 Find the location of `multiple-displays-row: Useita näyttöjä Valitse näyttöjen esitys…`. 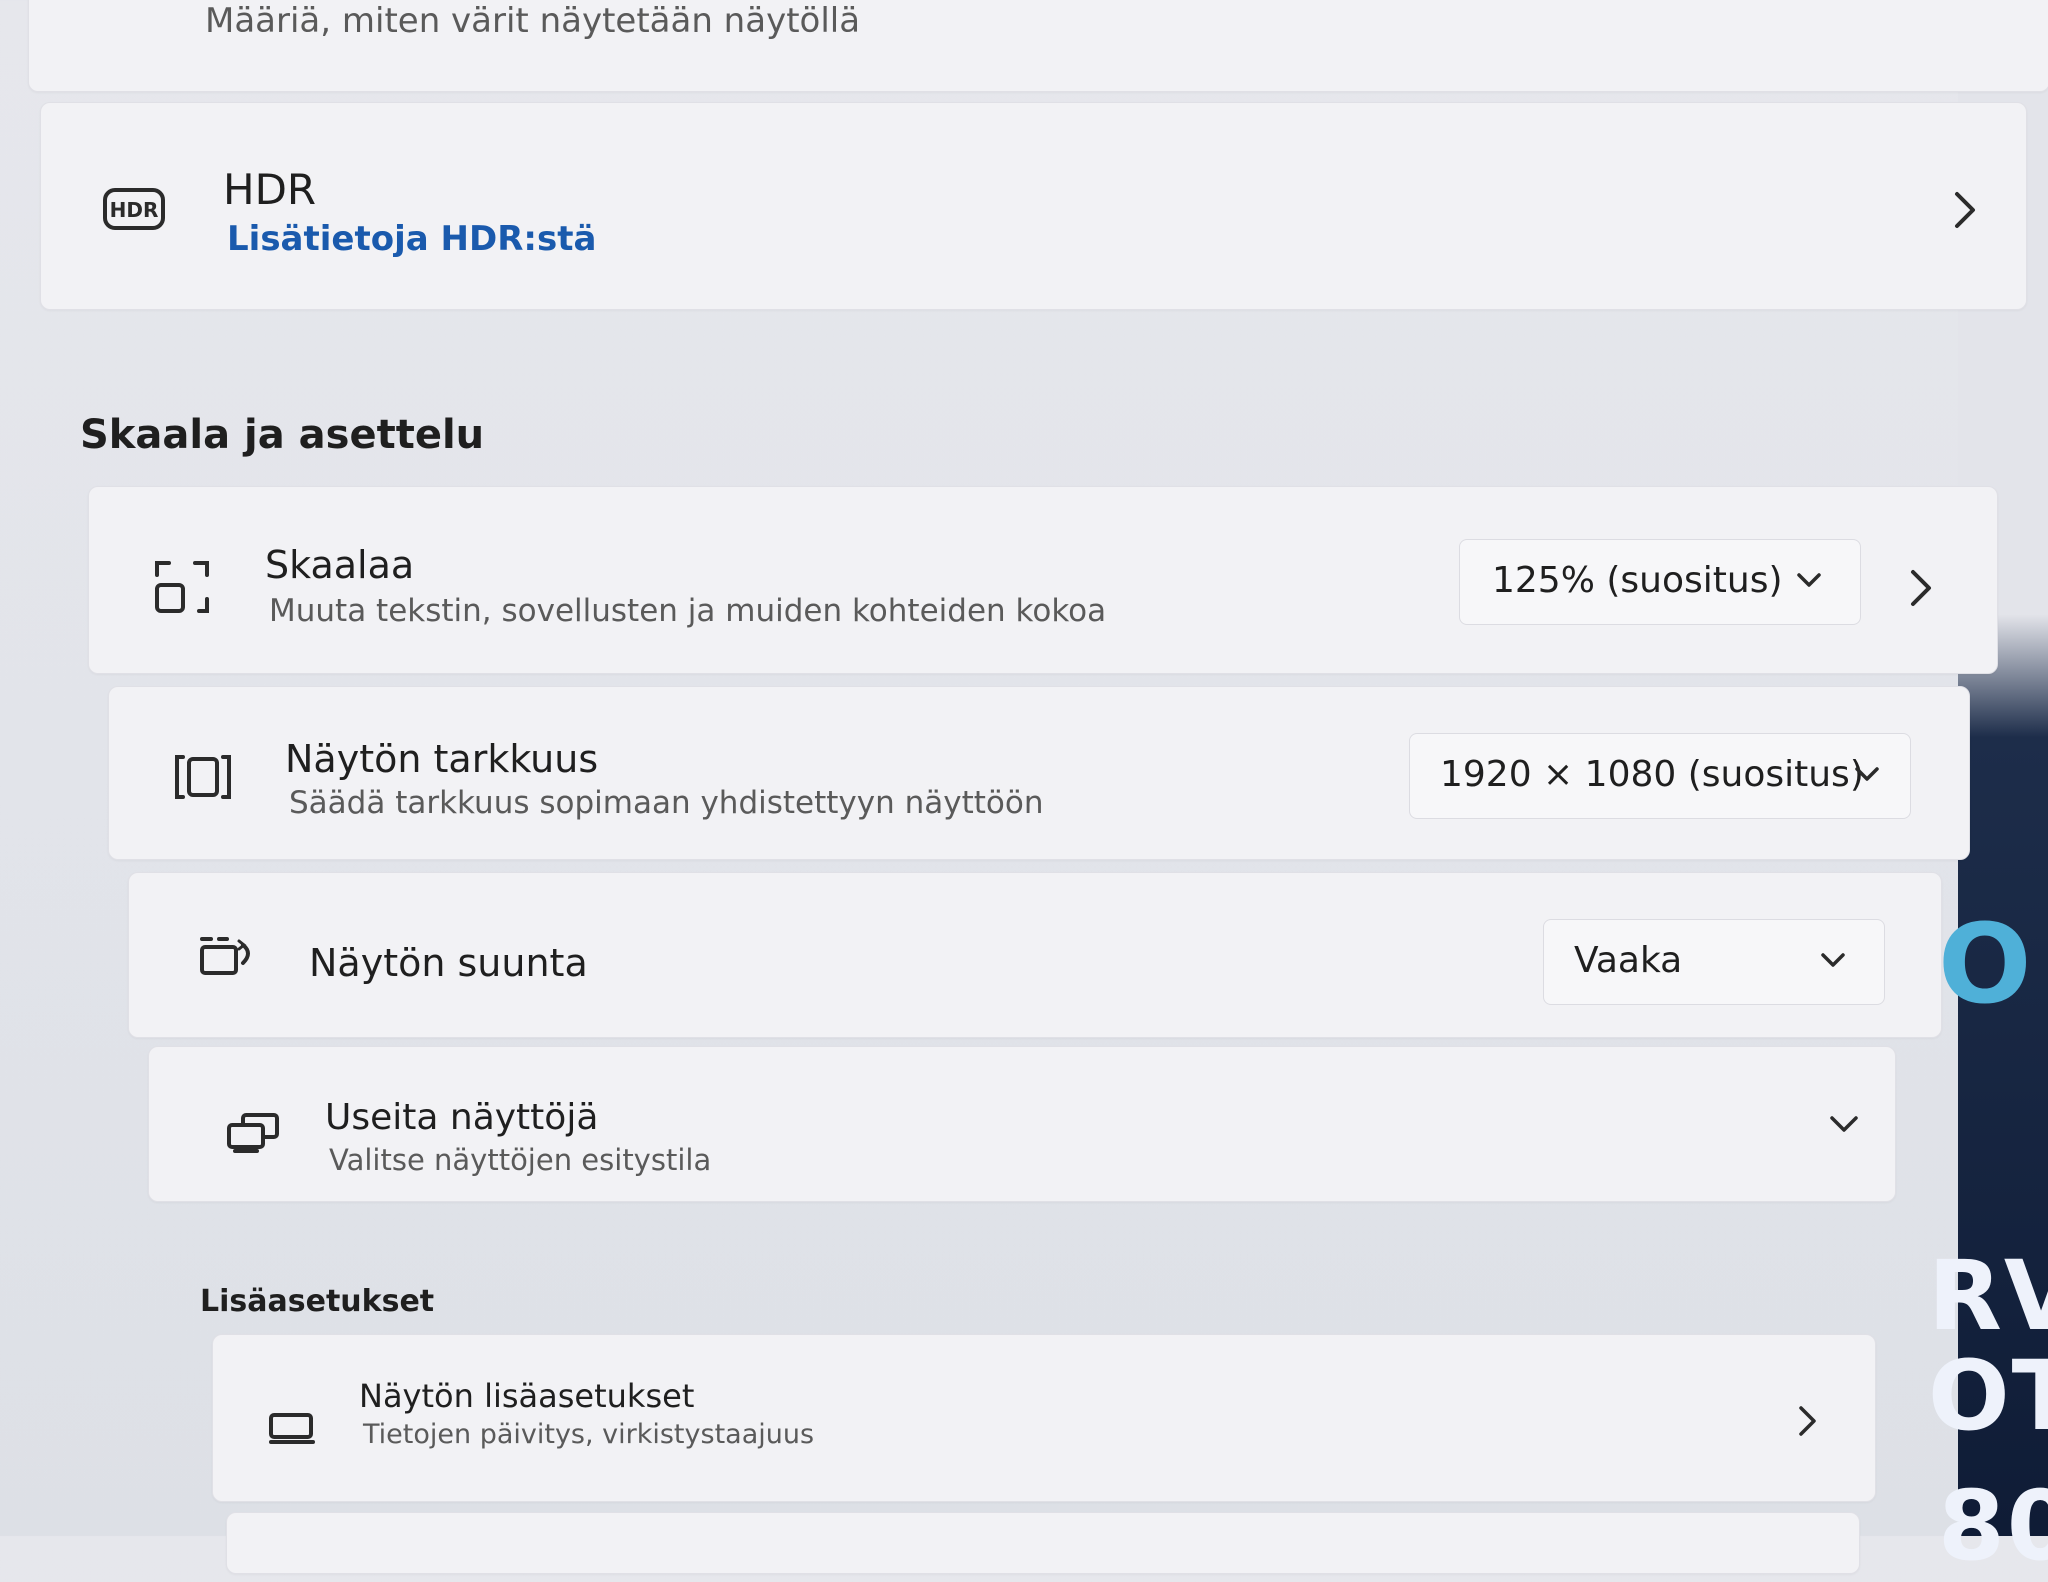

multiple-displays-row: Useita näyttöjä Valitse näyttöjen esitys… is located at coordinates (1022, 1124).